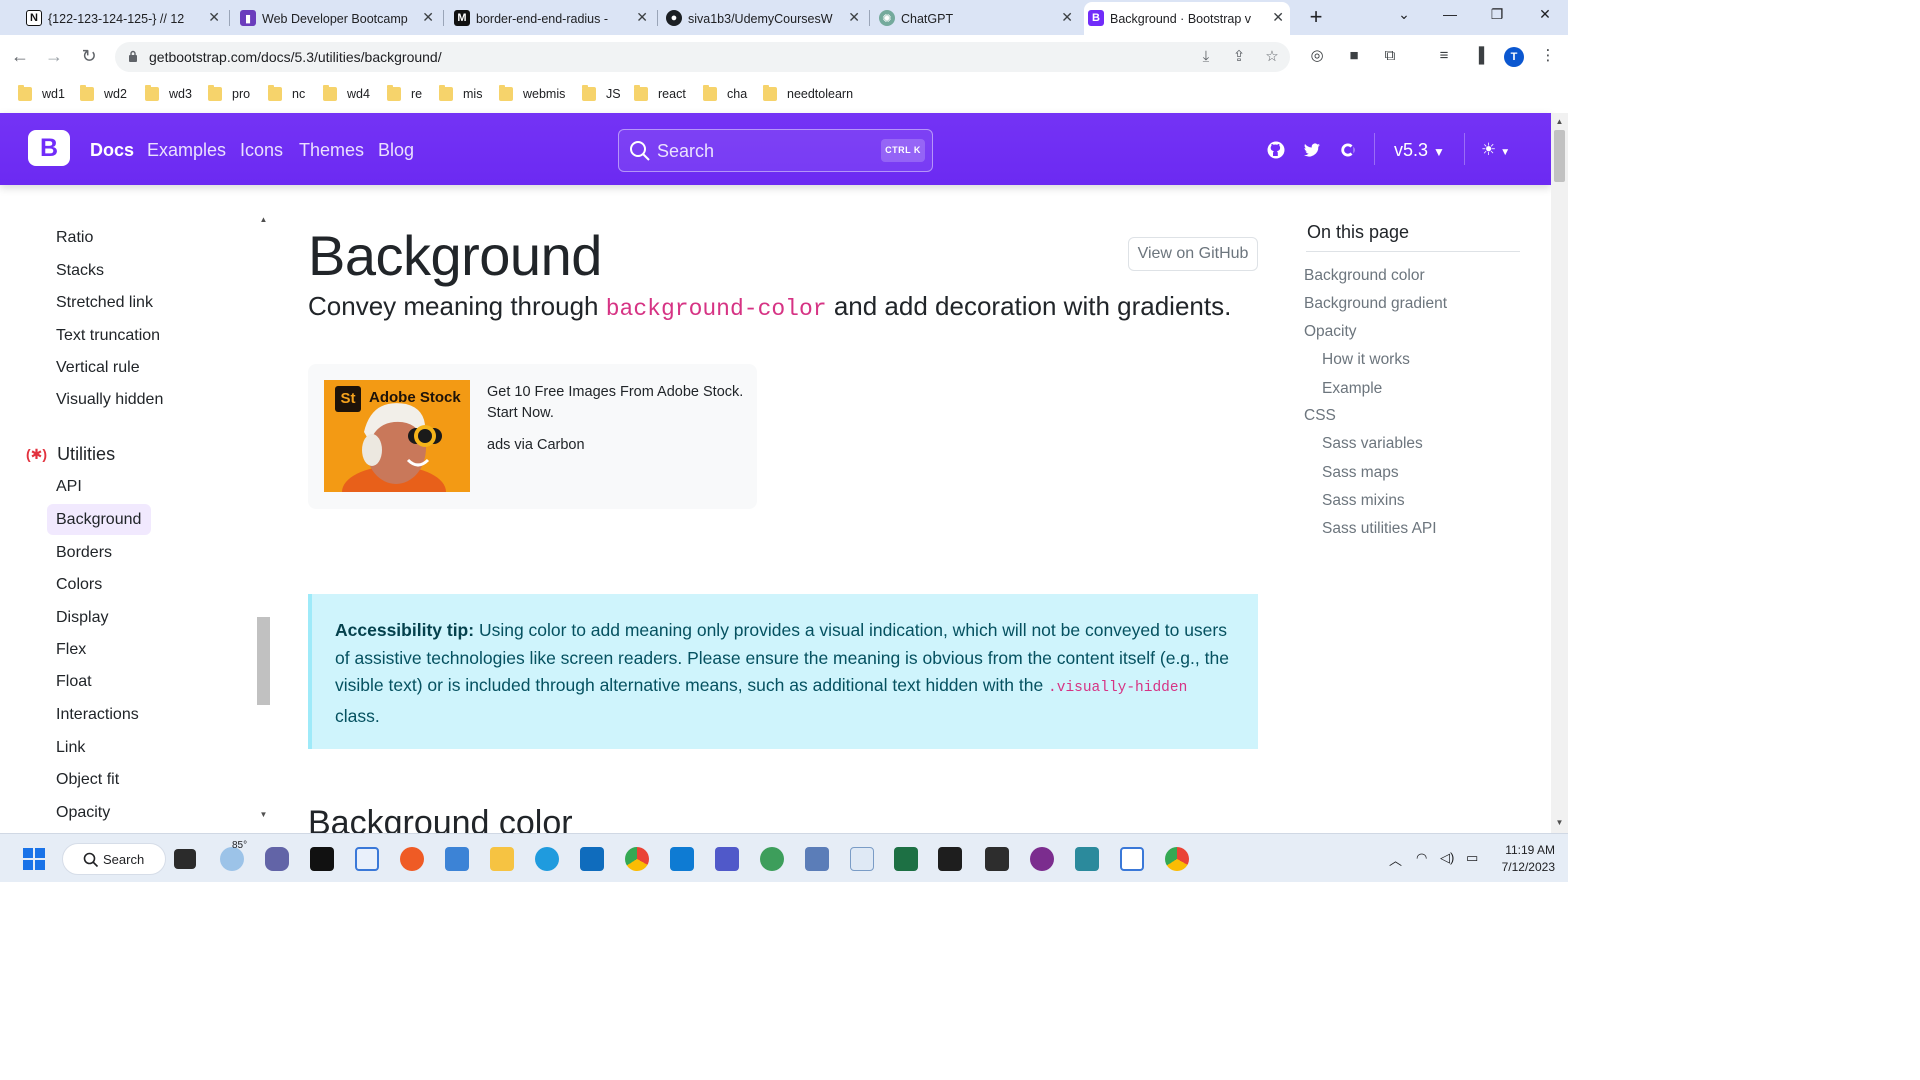 This screenshot has height=1080, width=1920. Describe the element at coordinates (1364, 276) in the screenshot. I see `toc-link: Background color` at that location.